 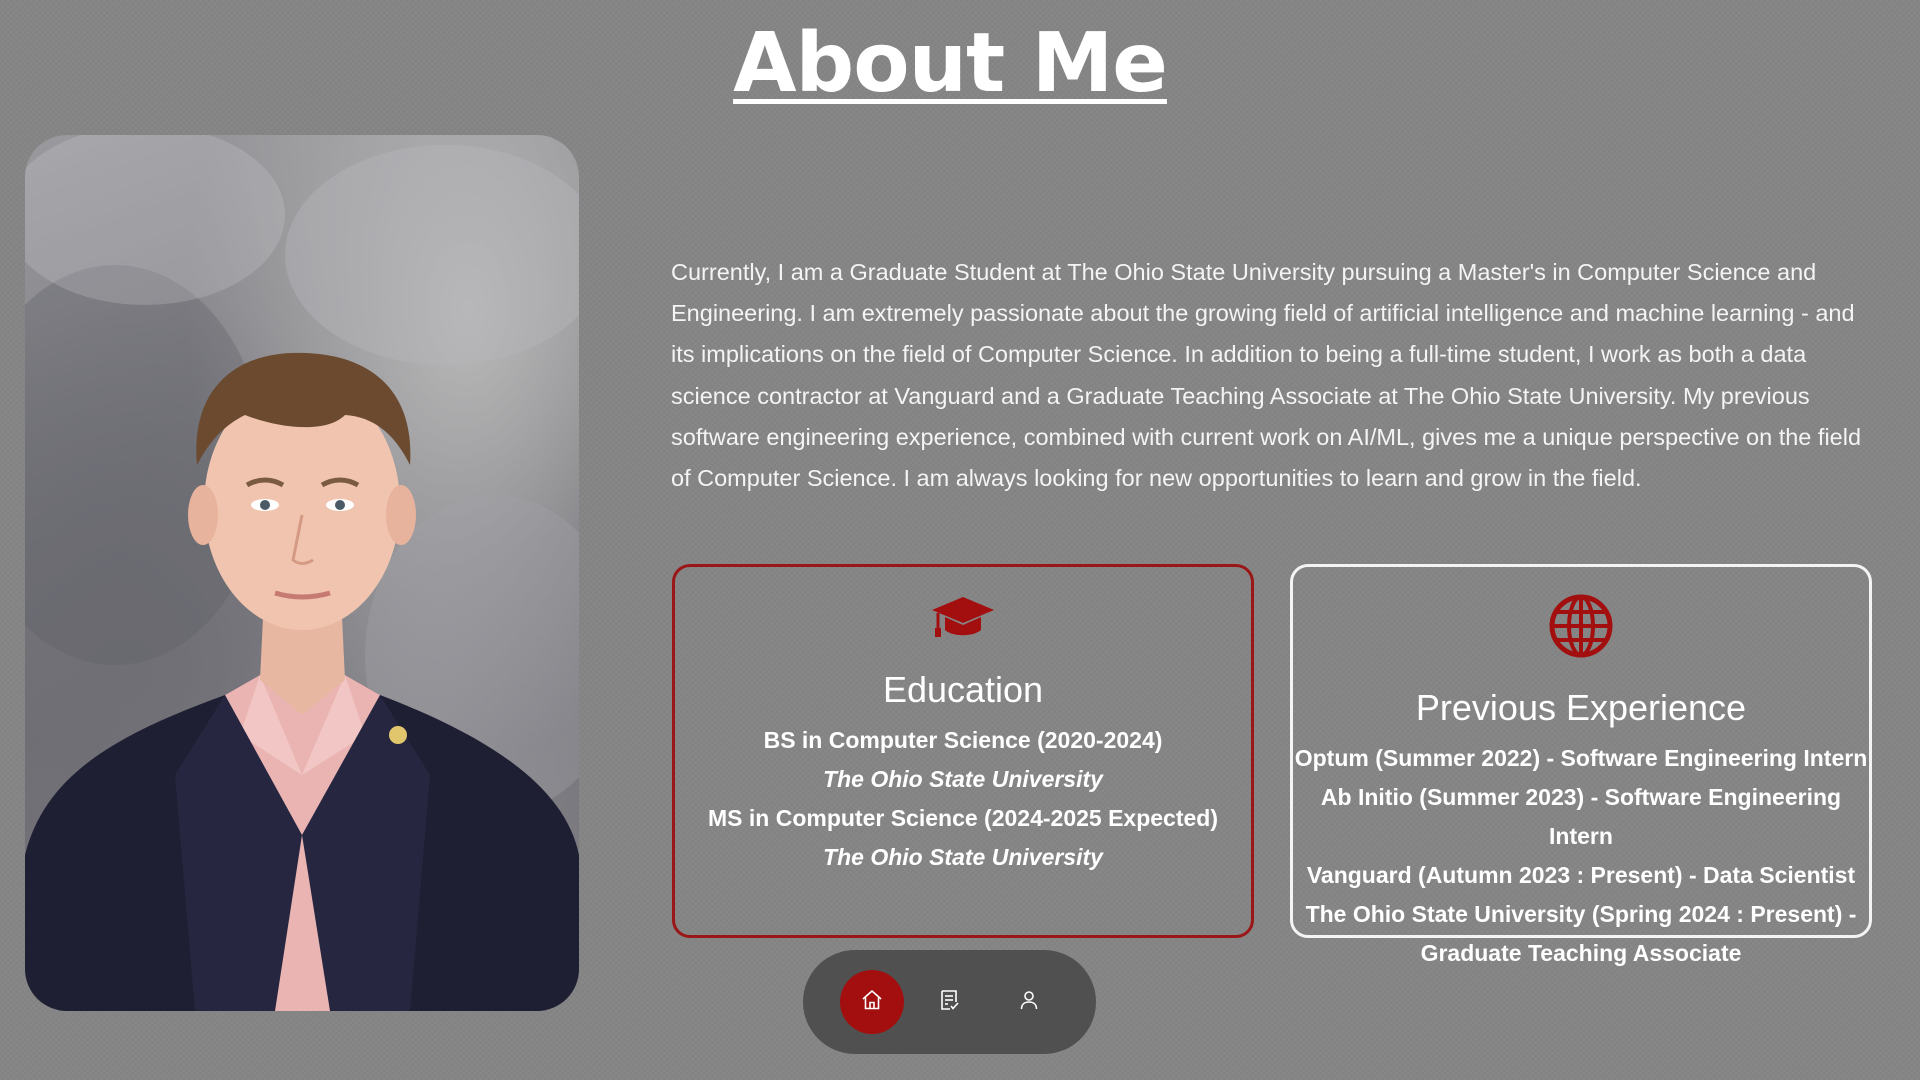 I want to click on experience-line: Graduate Teaching Associate, so click(x=1581, y=953).